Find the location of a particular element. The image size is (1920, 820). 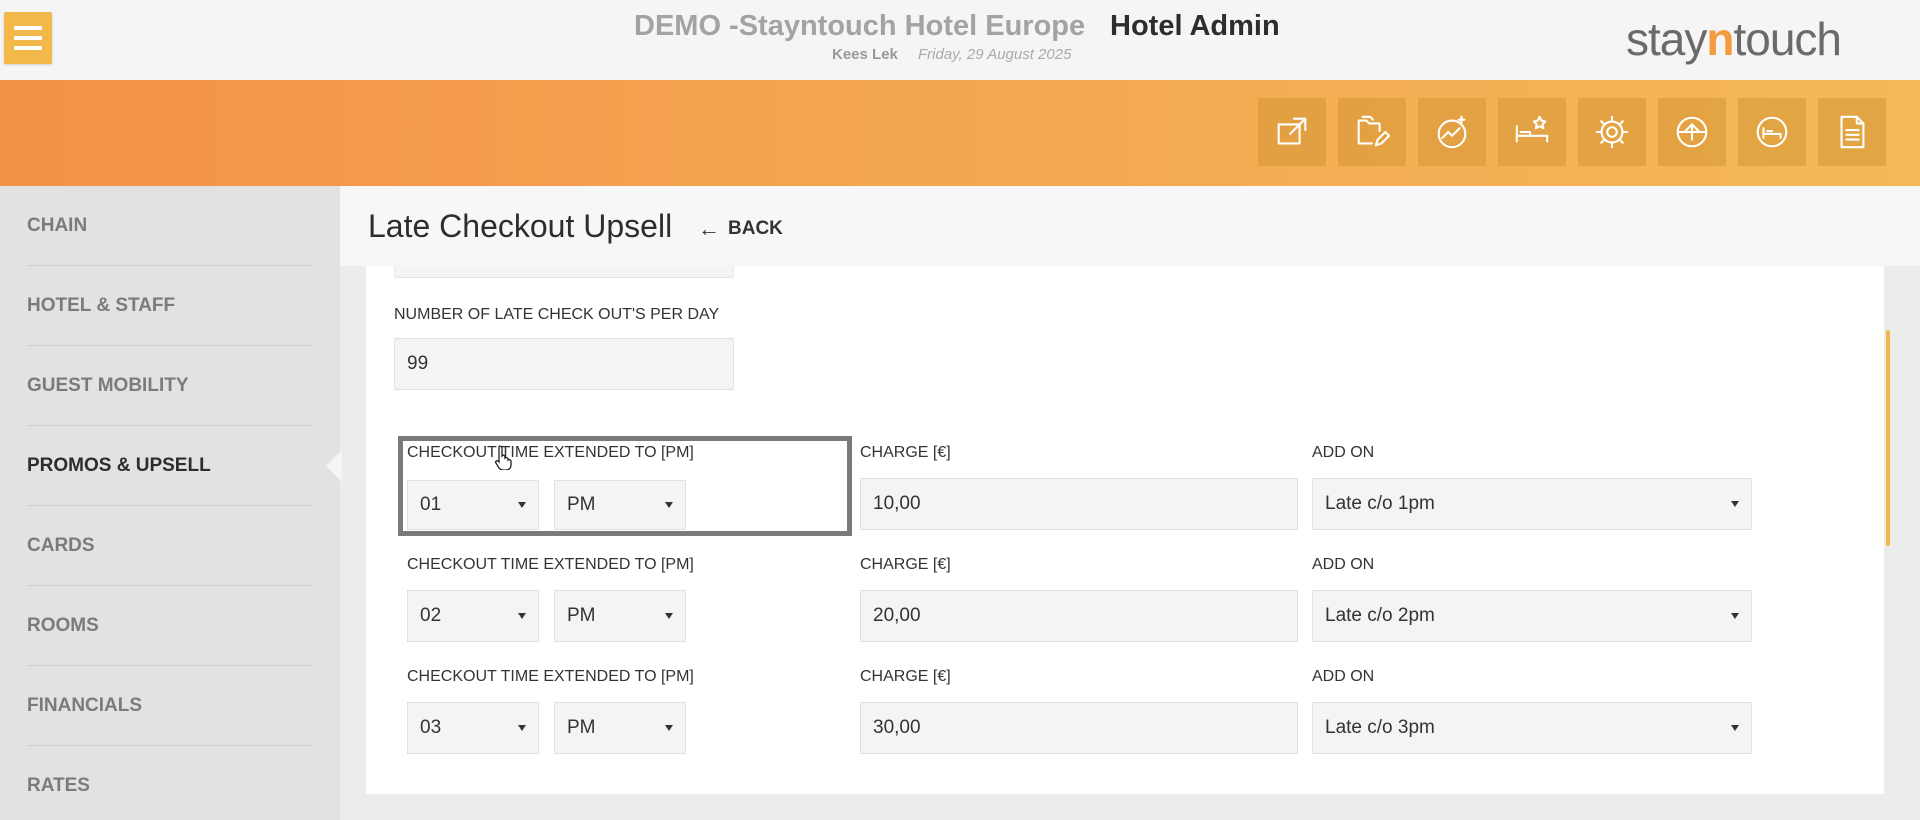

gear-icon is located at coordinates (1612, 132).